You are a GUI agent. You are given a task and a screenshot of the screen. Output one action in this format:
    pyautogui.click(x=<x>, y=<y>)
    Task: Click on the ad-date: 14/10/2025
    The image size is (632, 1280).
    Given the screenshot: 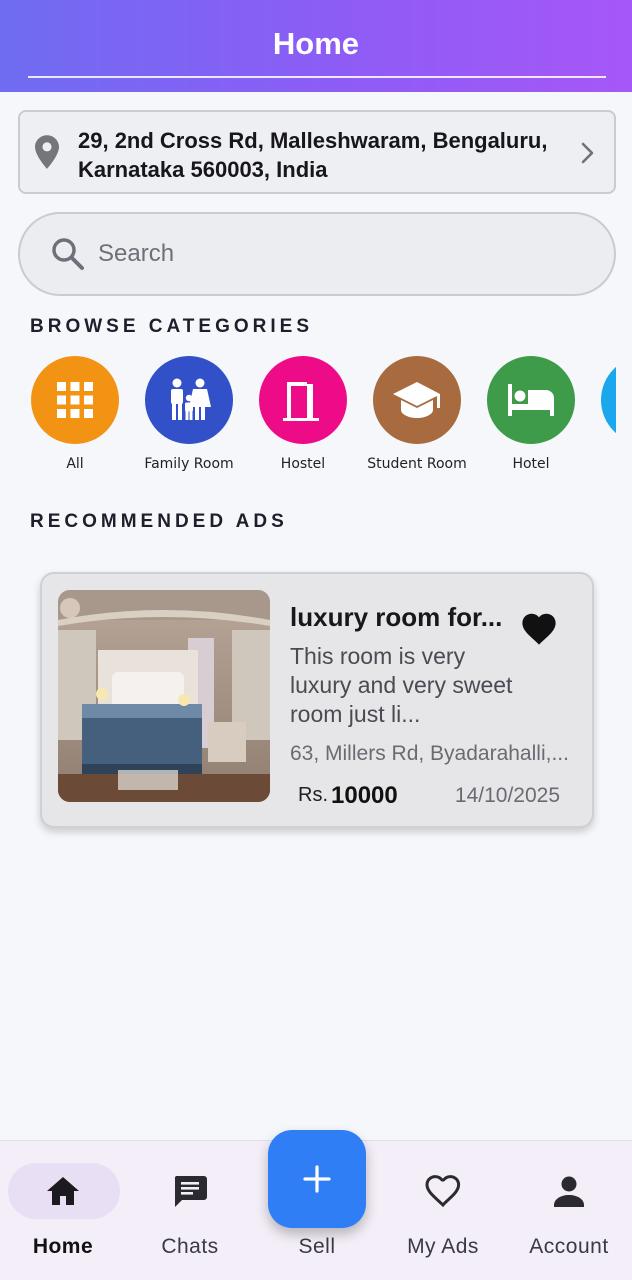 What is the action you would take?
    pyautogui.click(x=507, y=795)
    